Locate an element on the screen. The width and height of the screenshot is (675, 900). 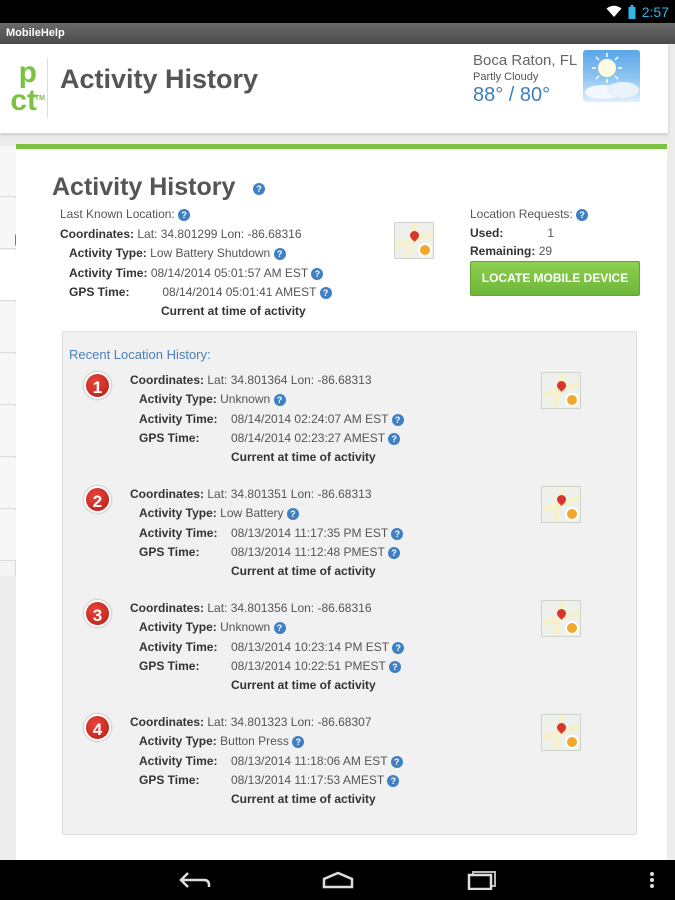
entry-number-badge: 3 is located at coordinates (97, 613).